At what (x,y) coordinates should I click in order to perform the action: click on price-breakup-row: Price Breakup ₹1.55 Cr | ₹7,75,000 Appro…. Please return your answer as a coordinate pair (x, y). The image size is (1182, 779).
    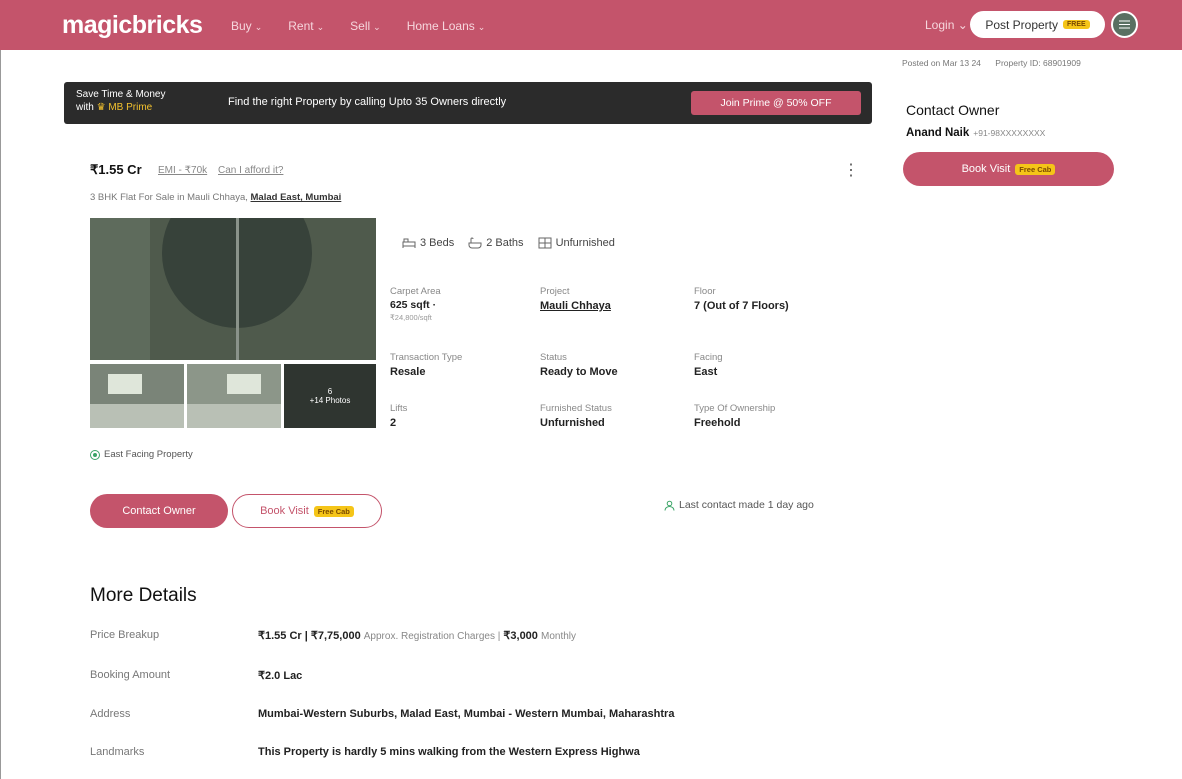
    Looking at the image, I should click on (333, 635).